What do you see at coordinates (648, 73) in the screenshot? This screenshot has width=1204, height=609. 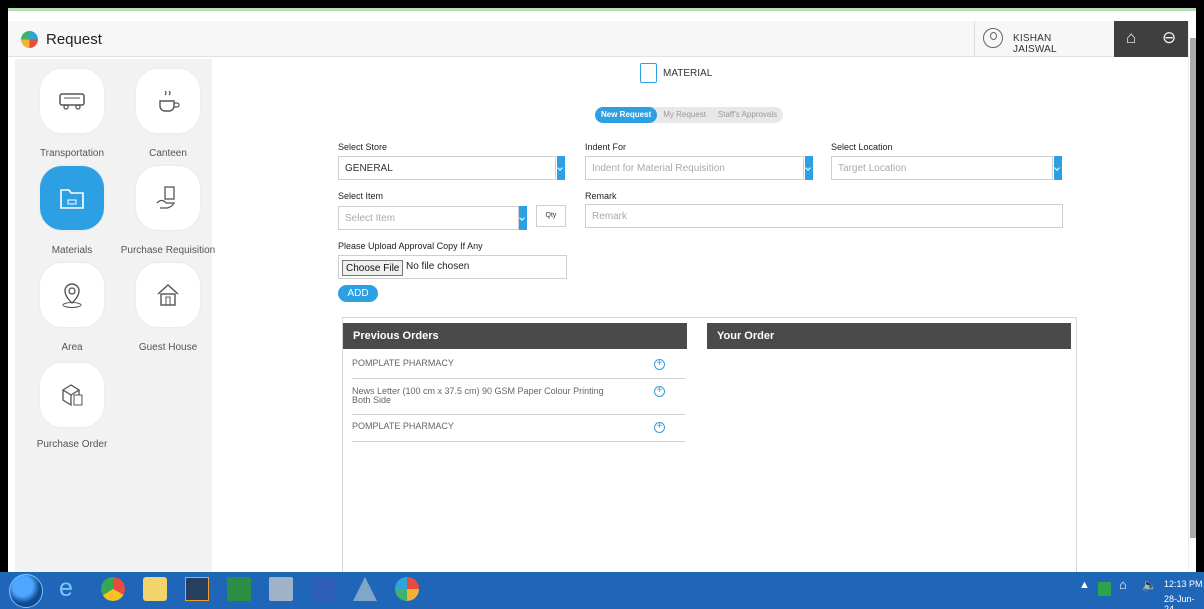 I see `material-folder-icon` at bounding box center [648, 73].